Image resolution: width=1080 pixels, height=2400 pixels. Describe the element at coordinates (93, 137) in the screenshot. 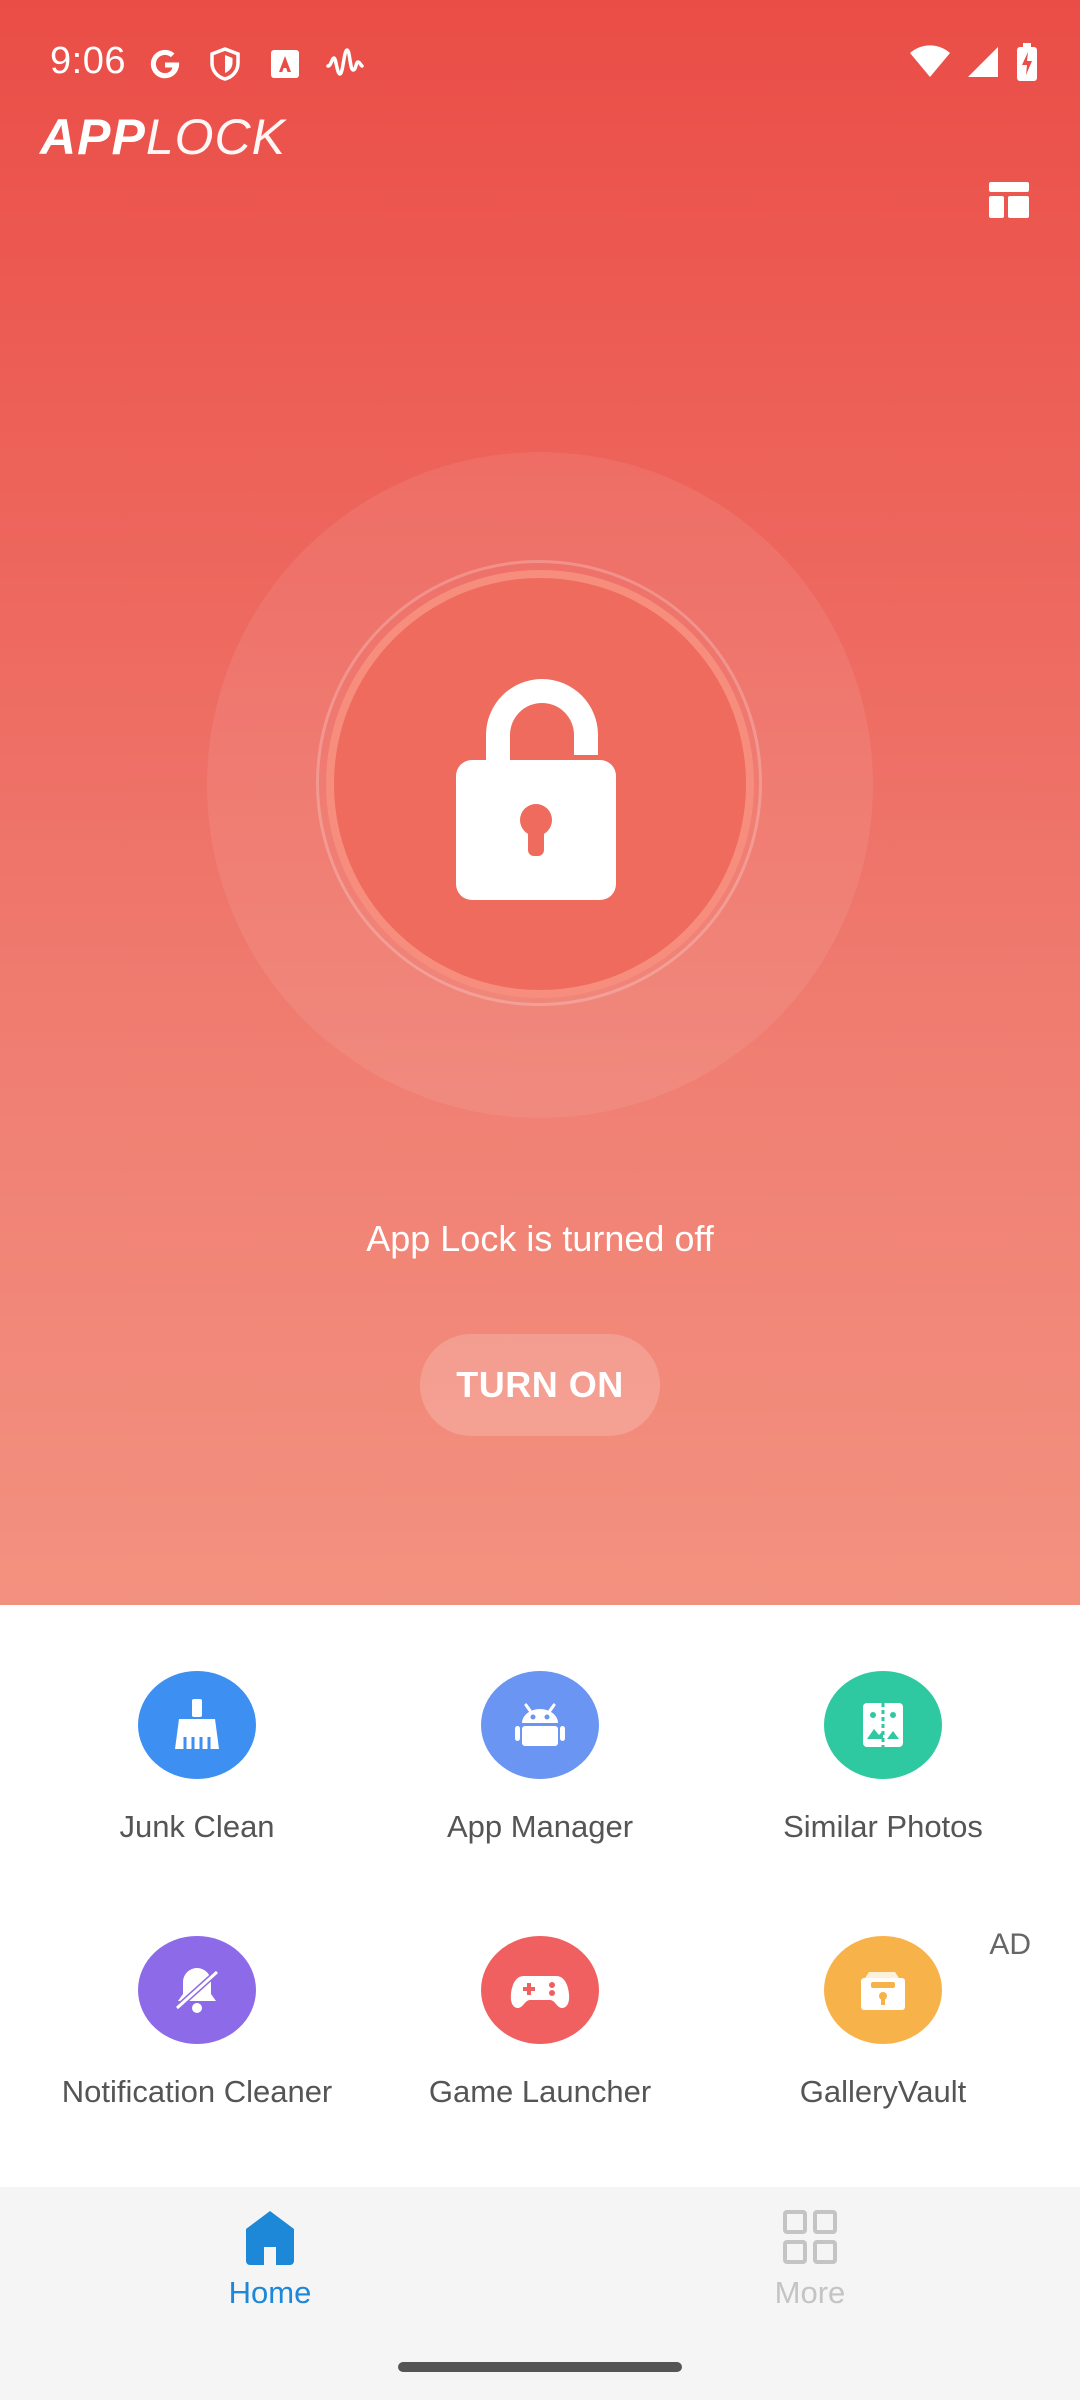

I see `app-title-bold: APP` at that location.